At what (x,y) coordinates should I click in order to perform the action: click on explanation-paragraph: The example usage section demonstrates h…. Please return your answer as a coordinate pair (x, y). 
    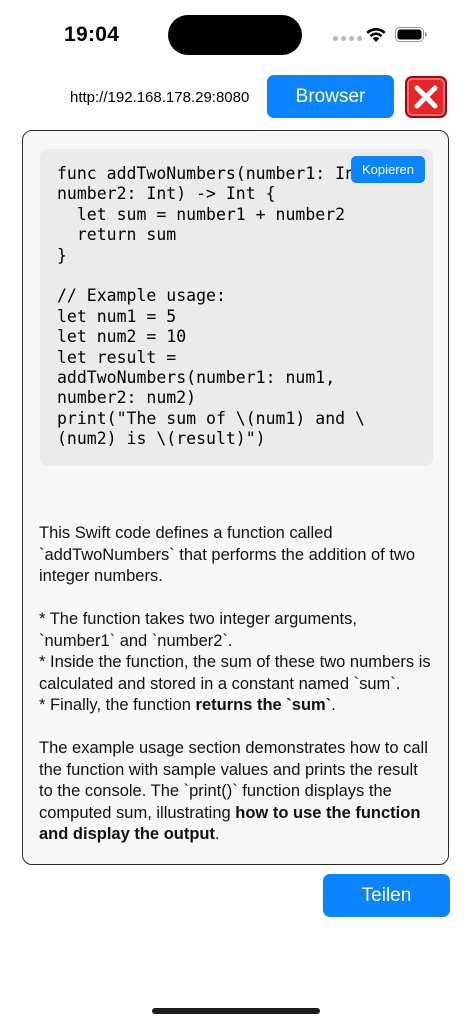
    Looking at the image, I should click on (237, 792).